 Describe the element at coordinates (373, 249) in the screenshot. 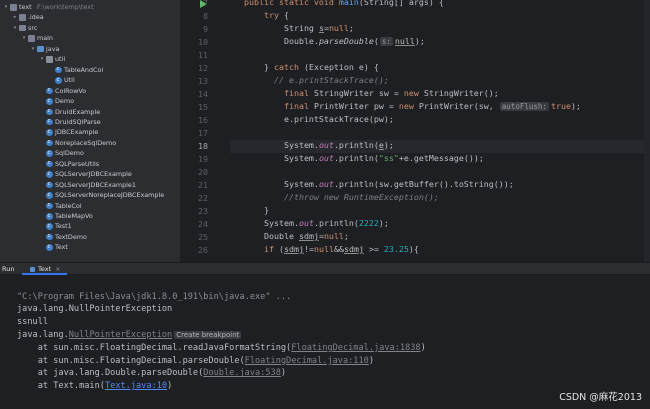

I see `code-token: >=` at that location.